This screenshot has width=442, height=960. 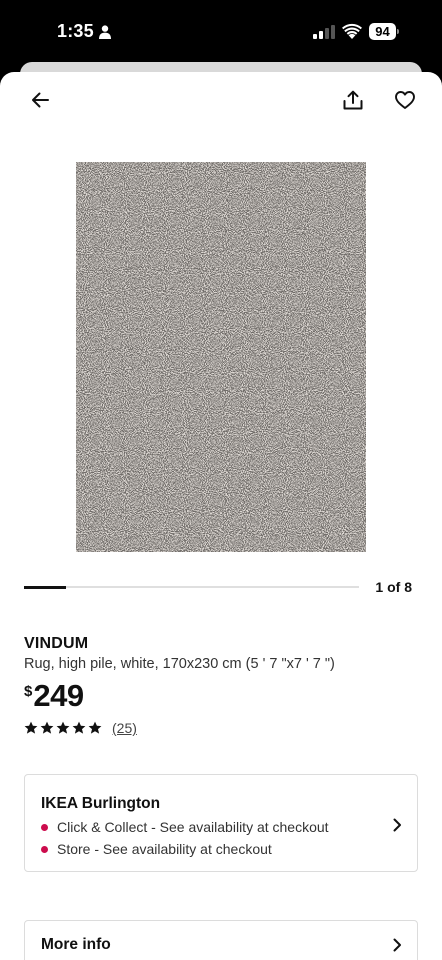 What do you see at coordinates (352, 31) in the screenshot?
I see `wifi-icon` at bounding box center [352, 31].